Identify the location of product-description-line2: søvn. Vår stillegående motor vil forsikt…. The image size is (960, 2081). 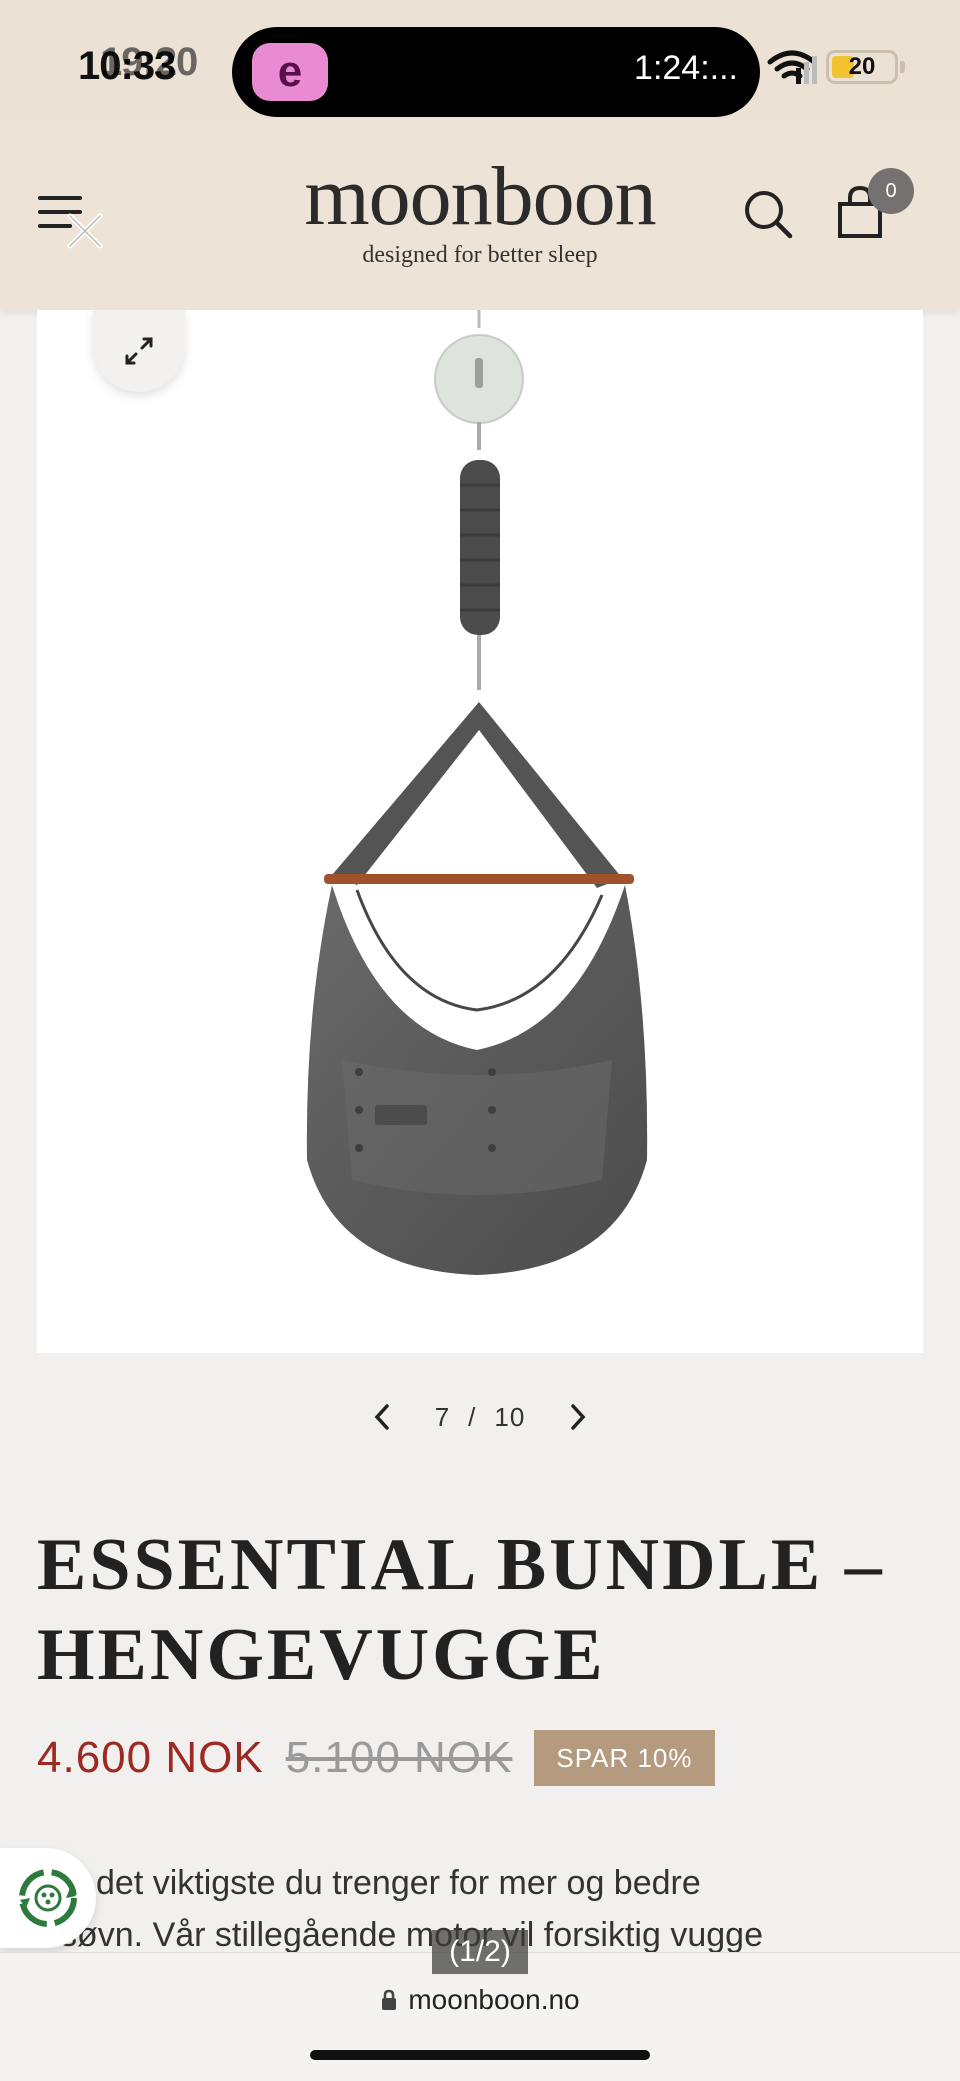
(411, 1935).